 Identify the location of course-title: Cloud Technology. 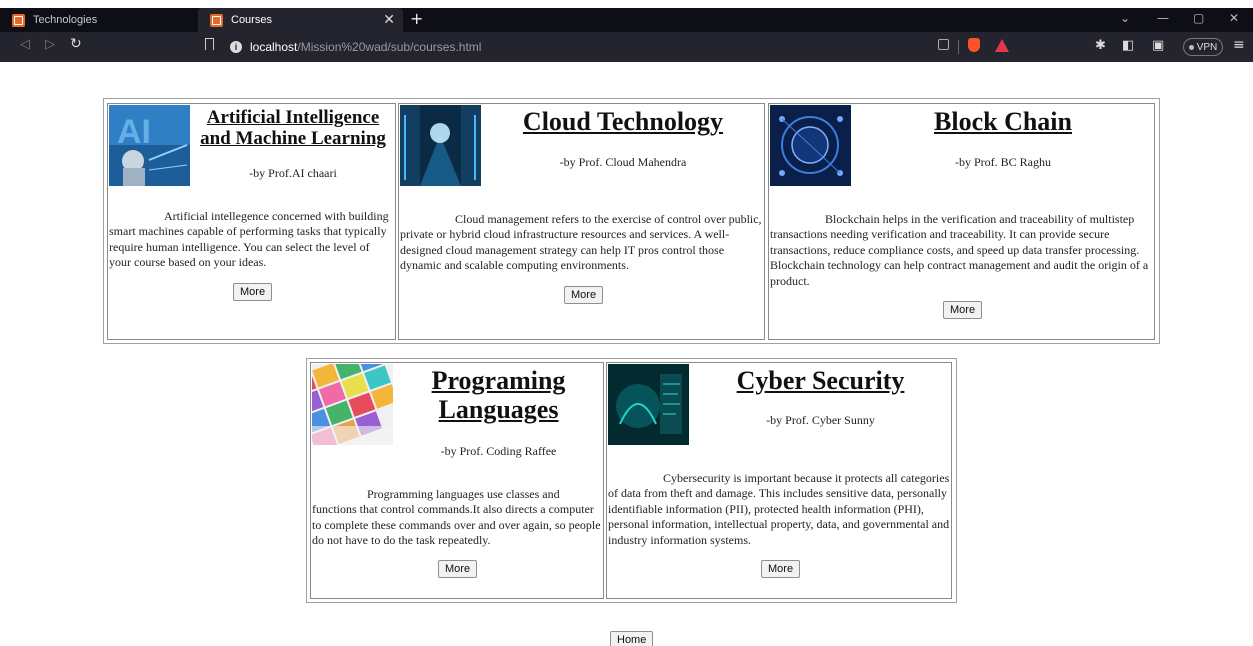
(623, 121).